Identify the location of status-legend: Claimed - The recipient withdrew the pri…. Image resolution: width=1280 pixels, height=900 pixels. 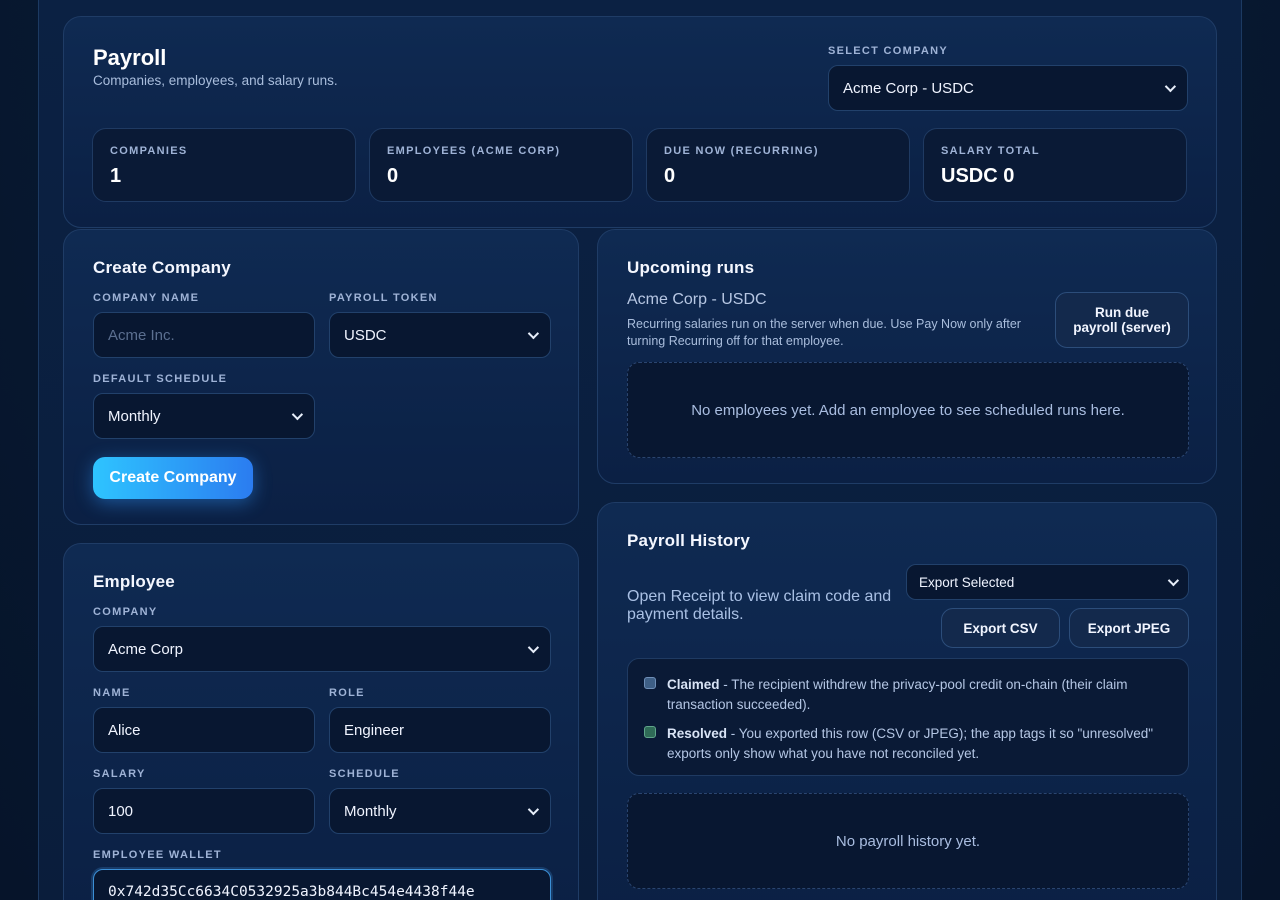
(908, 717).